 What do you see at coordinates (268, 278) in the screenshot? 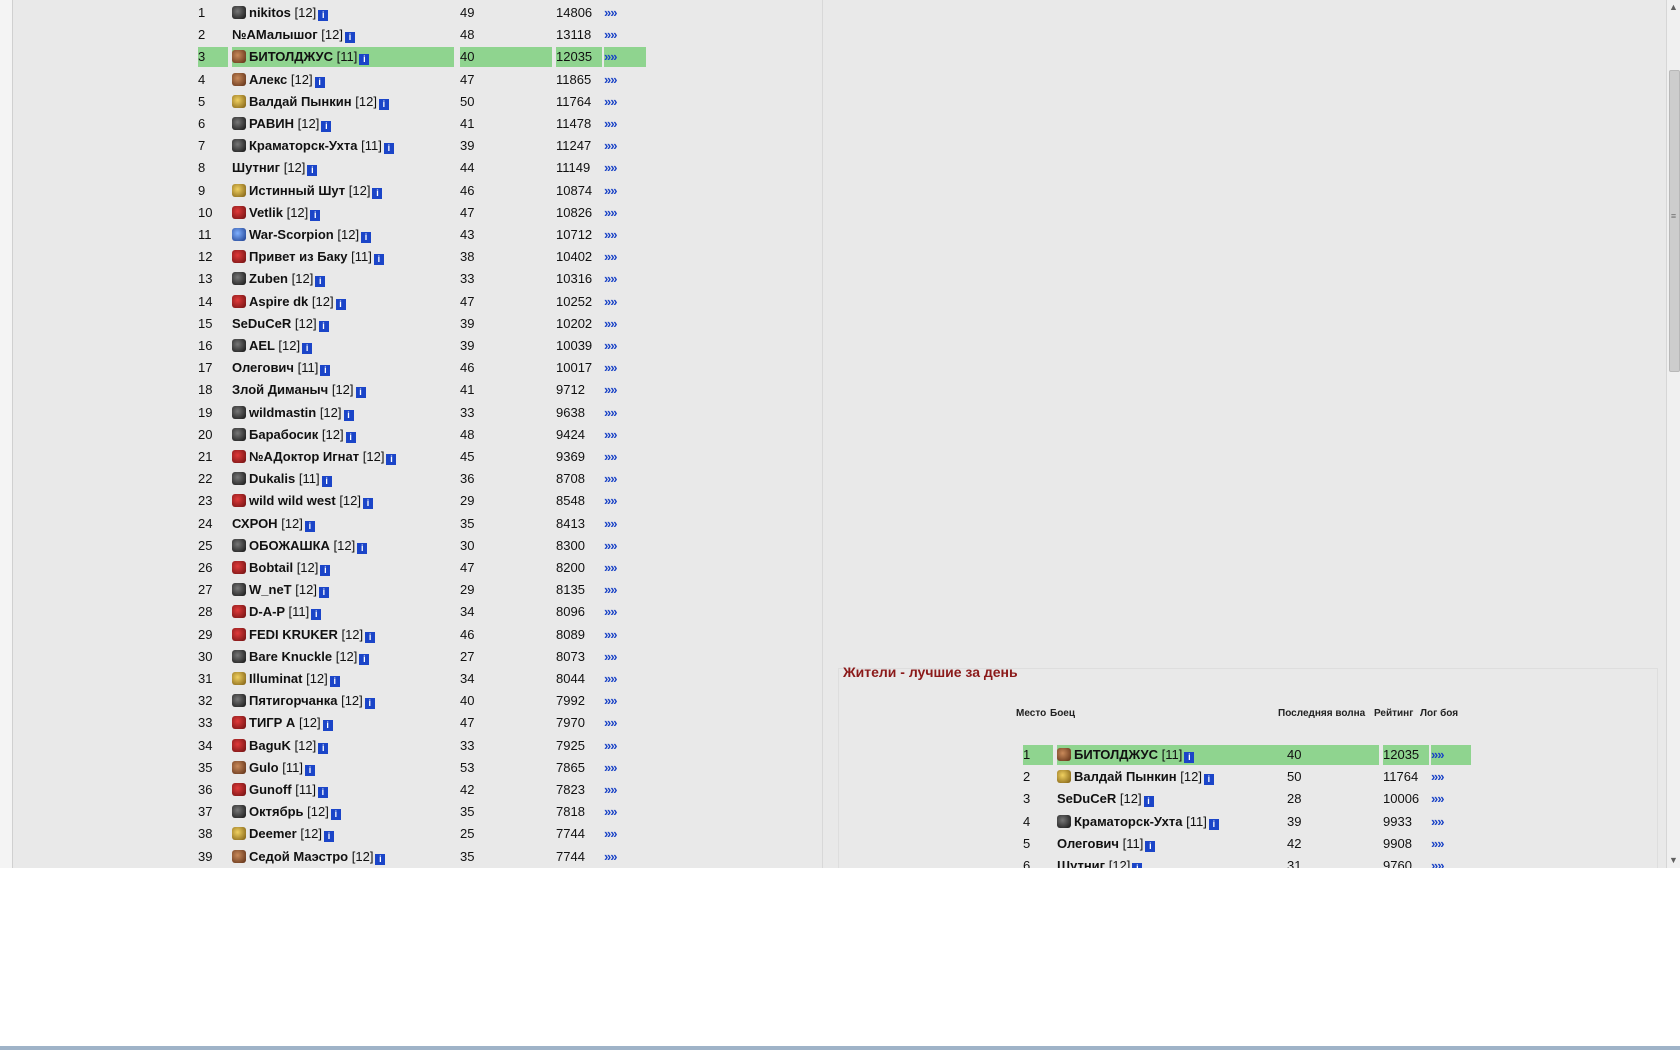
I see `fighter-name: Zuben` at bounding box center [268, 278].